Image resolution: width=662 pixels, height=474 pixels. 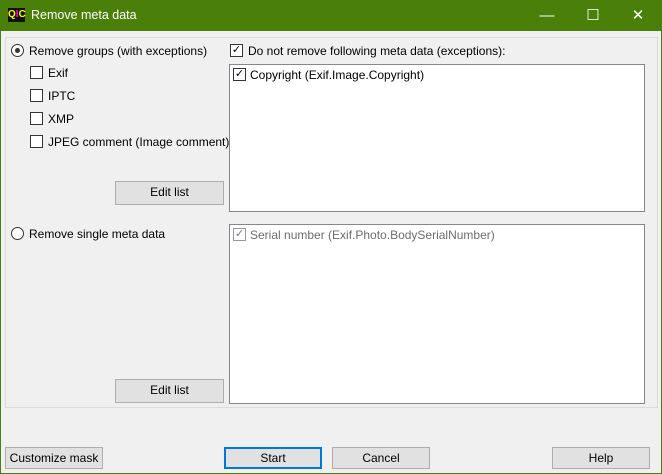 What do you see at coordinates (381, 458) in the screenshot?
I see `cancel-button: Cancel` at bounding box center [381, 458].